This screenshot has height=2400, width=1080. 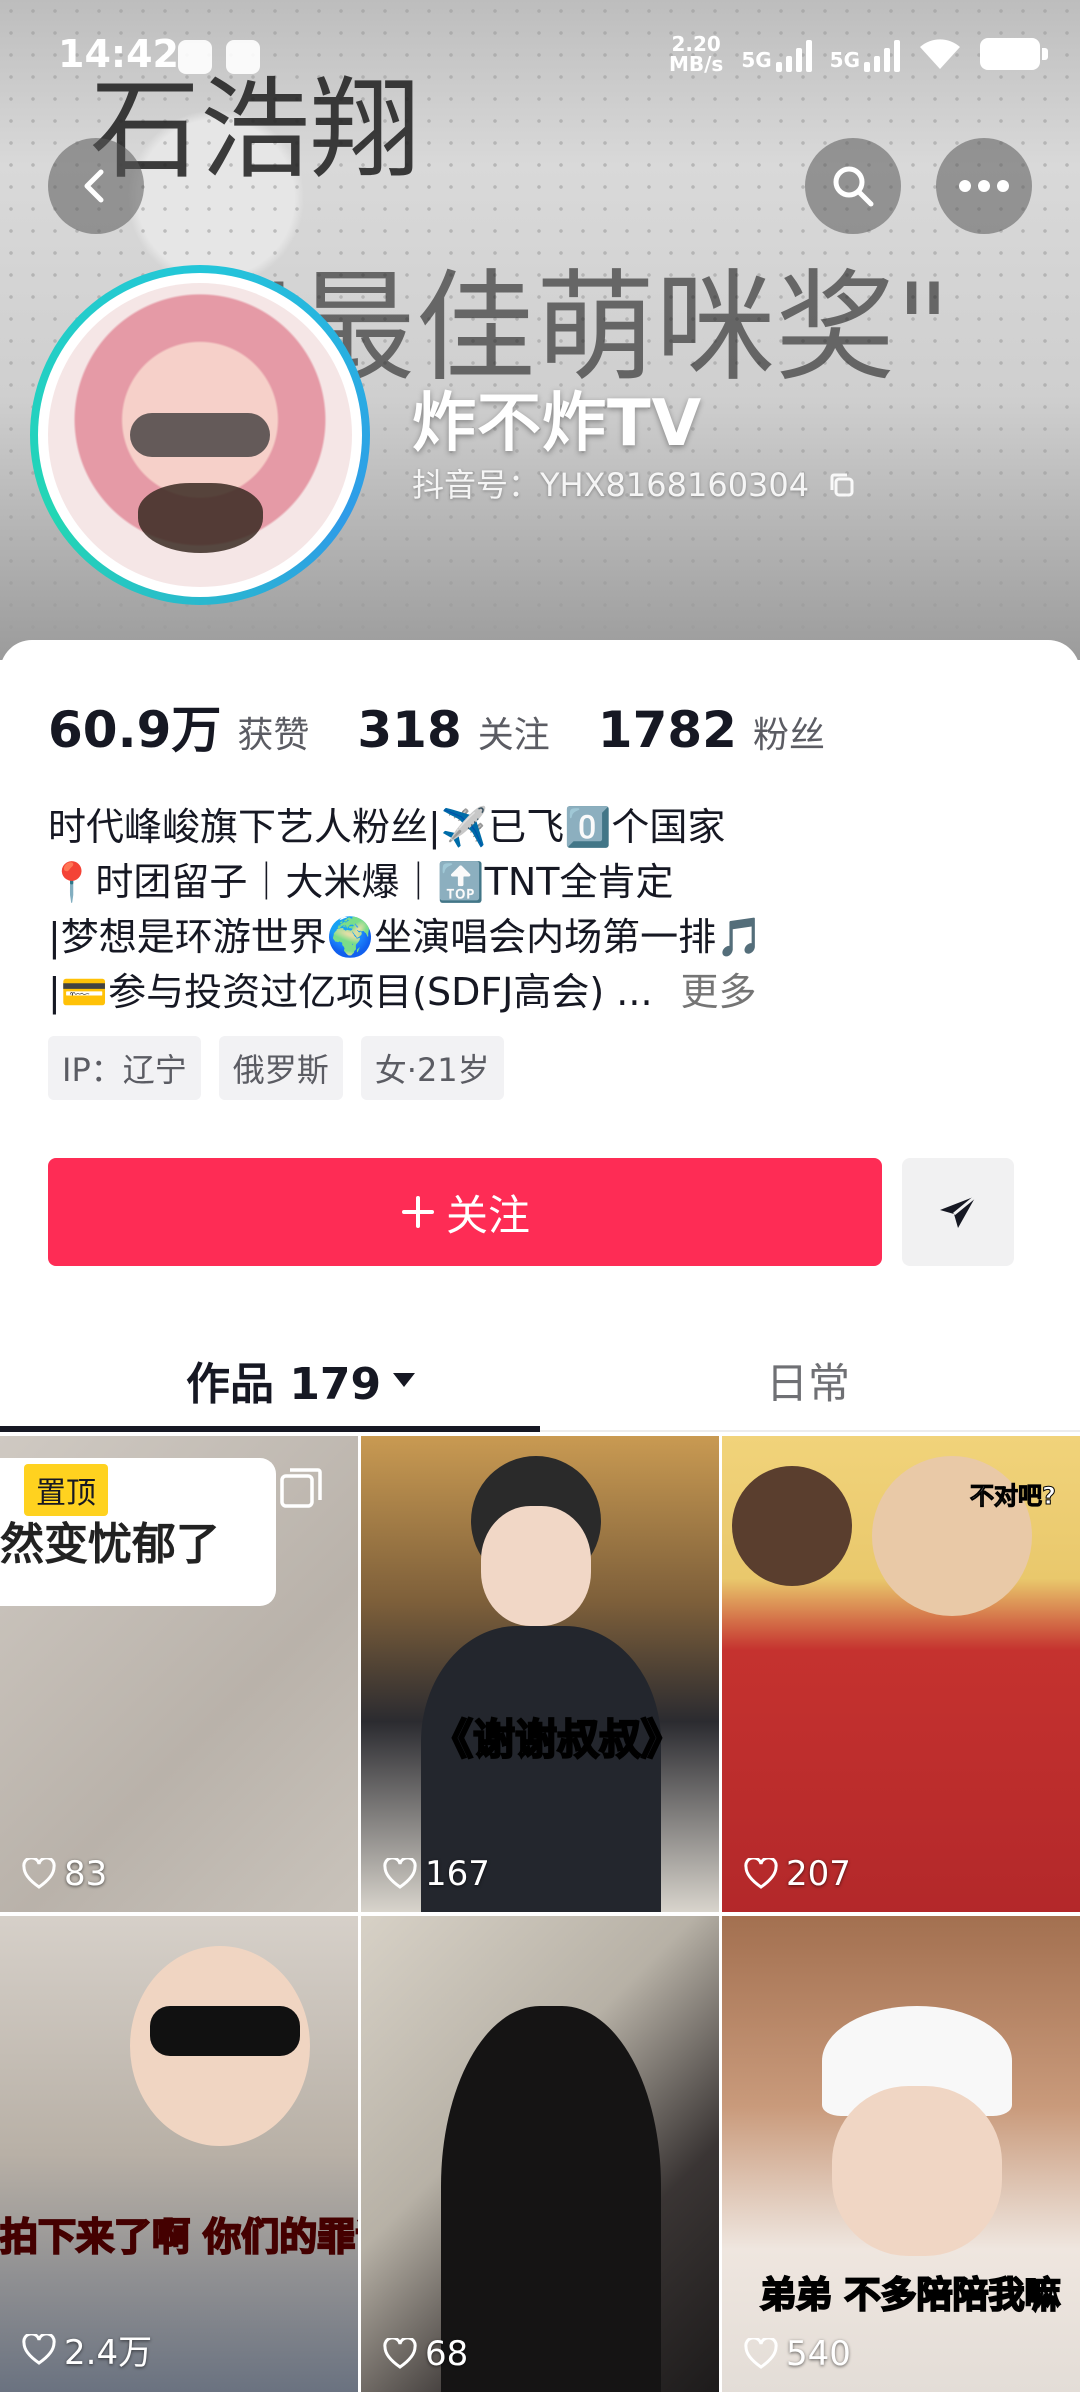 I want to click on net-speed-unit: MB/s, so click(x=696, y=64).